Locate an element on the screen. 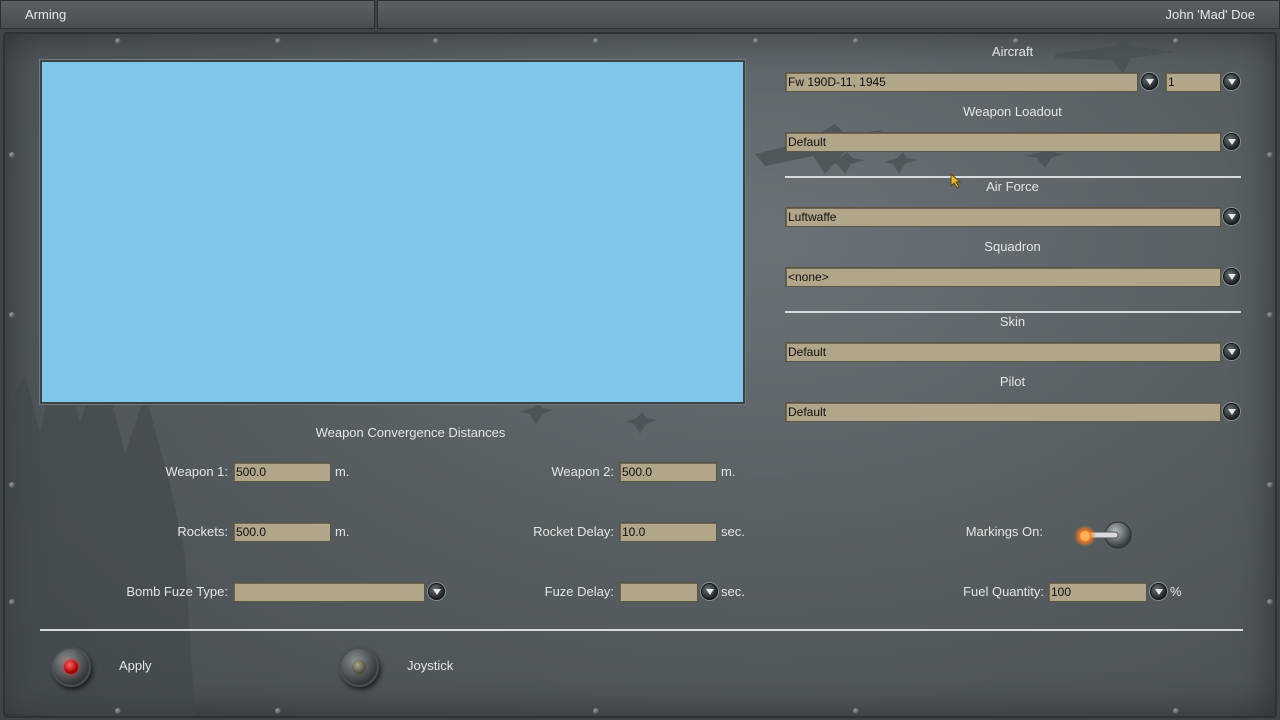  rockets-unit: m. is located at coordinates (342, 531).